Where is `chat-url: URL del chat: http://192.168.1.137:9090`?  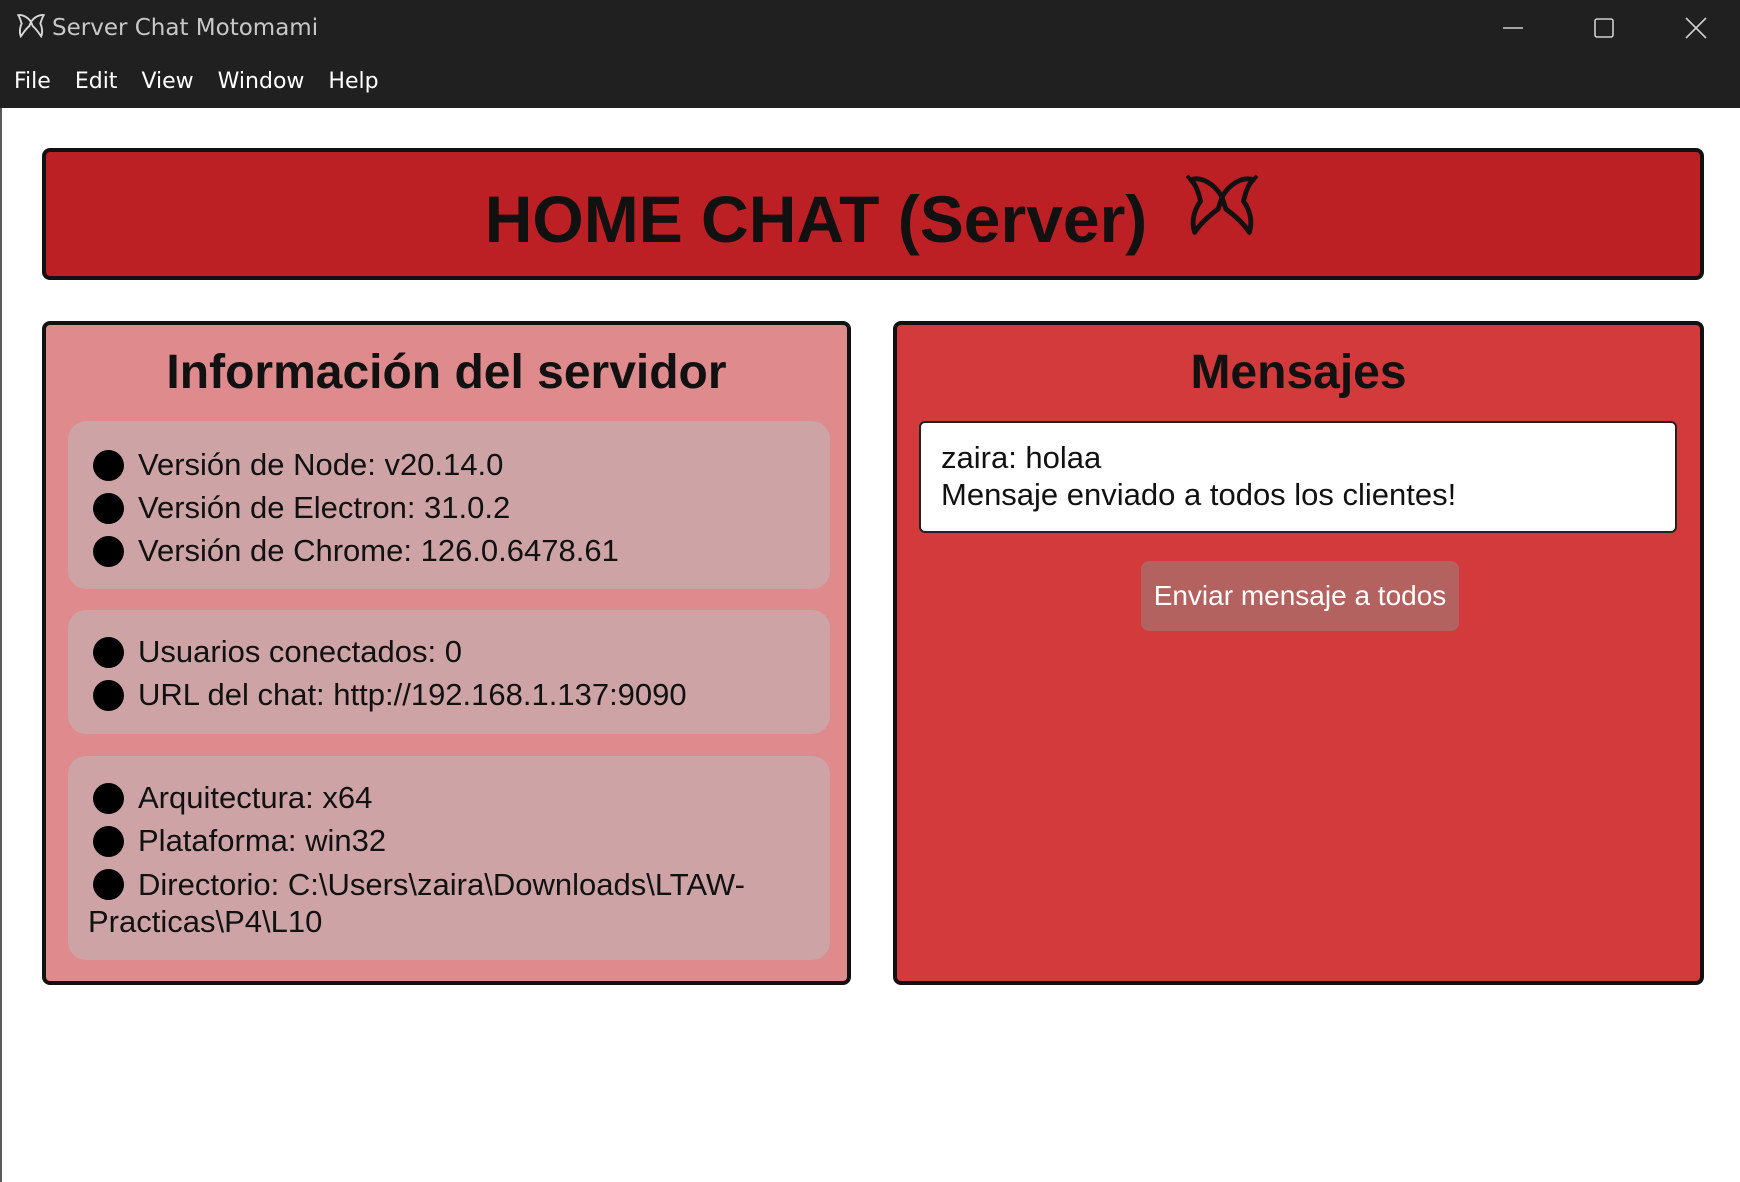
chat-url: URL del chat: http://192.168.1.137:9090 is located at coordinates (412, 694).